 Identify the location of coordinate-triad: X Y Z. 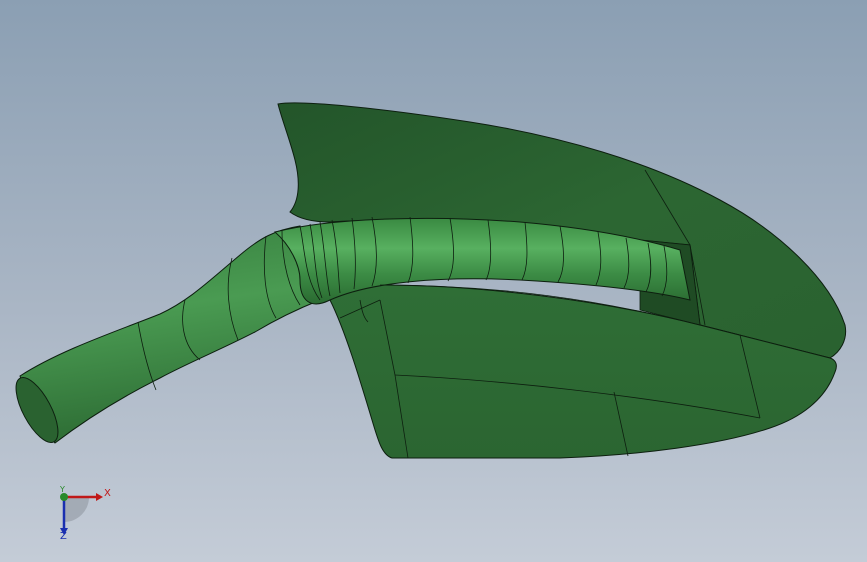
(80, 515).